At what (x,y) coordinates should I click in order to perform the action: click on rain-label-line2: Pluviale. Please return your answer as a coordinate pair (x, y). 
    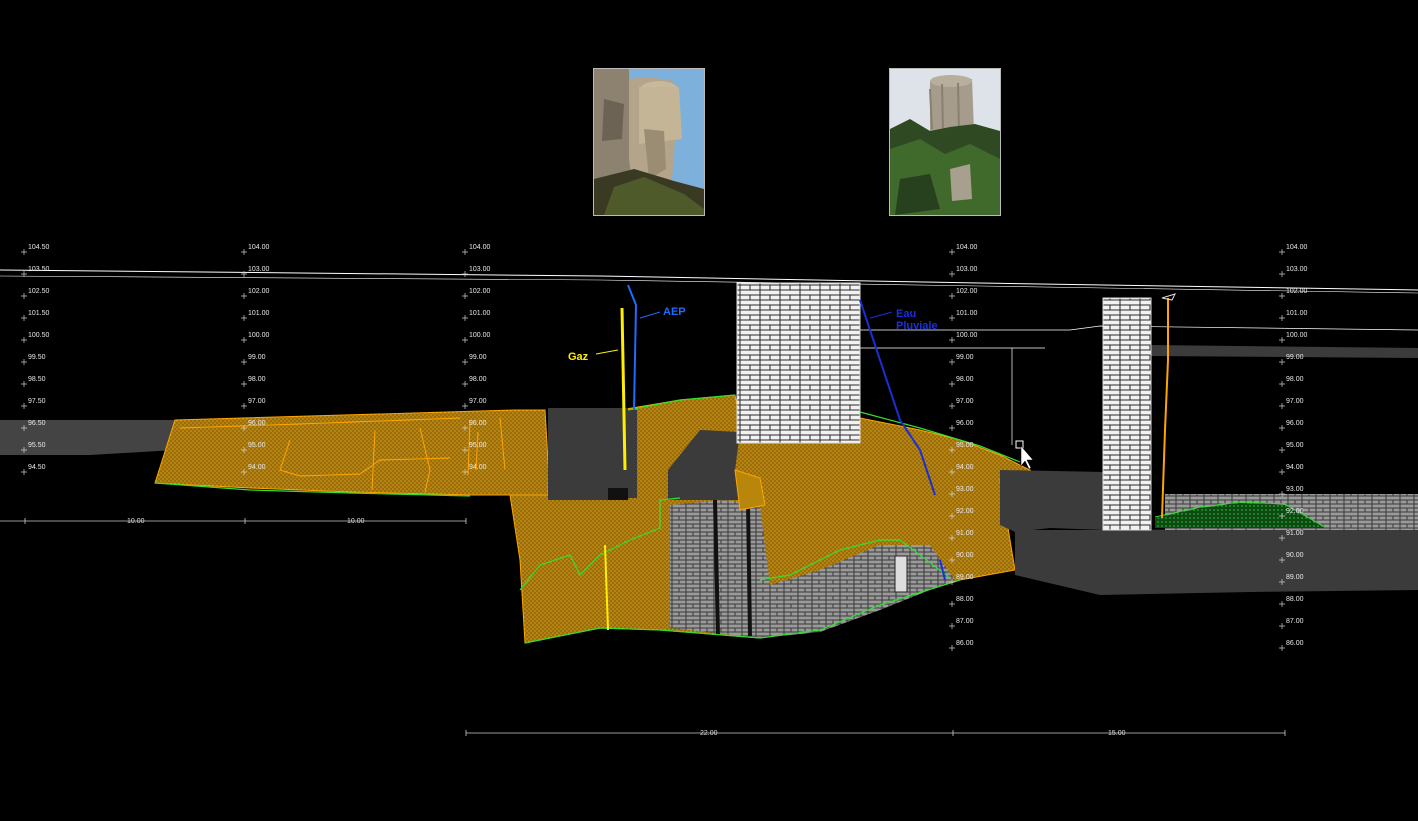
    Looking at the image, I should click on (917, 326).